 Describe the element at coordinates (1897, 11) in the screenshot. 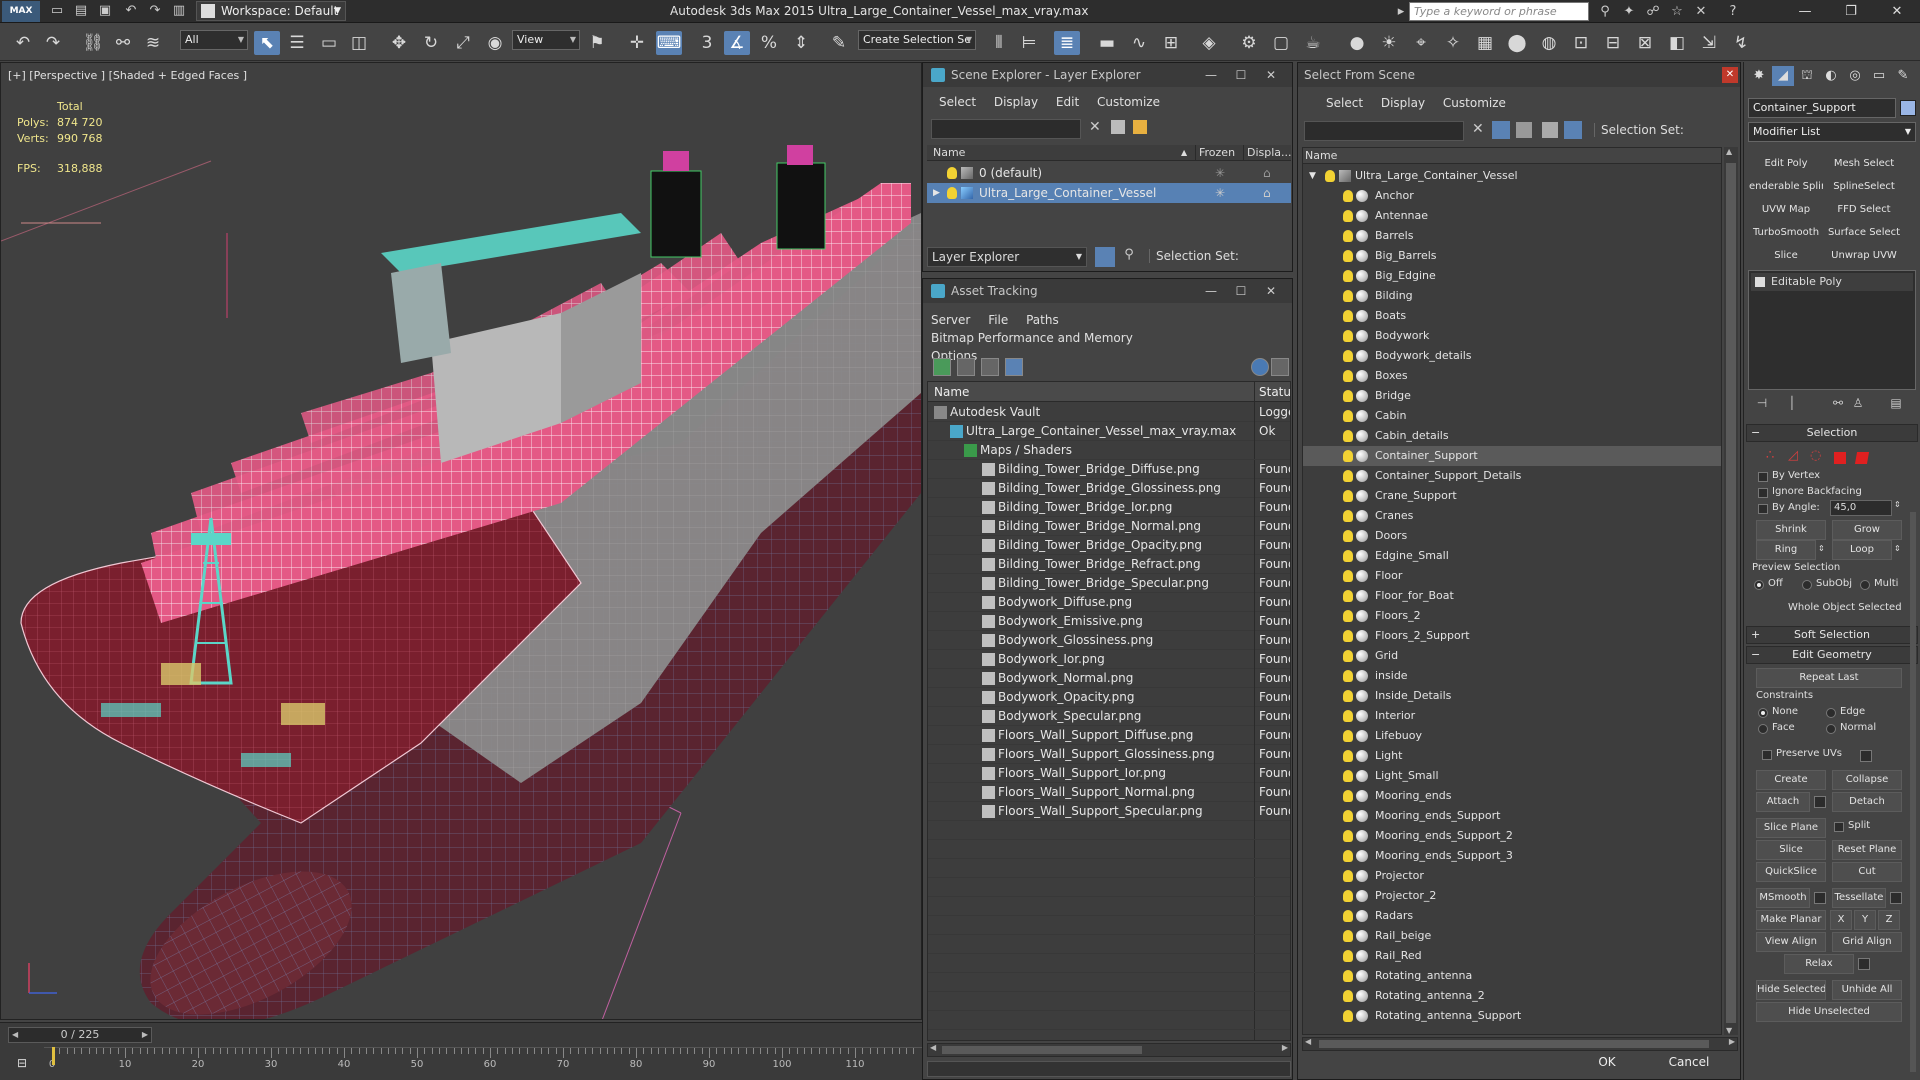

I see `close-button: ✕` at that location.